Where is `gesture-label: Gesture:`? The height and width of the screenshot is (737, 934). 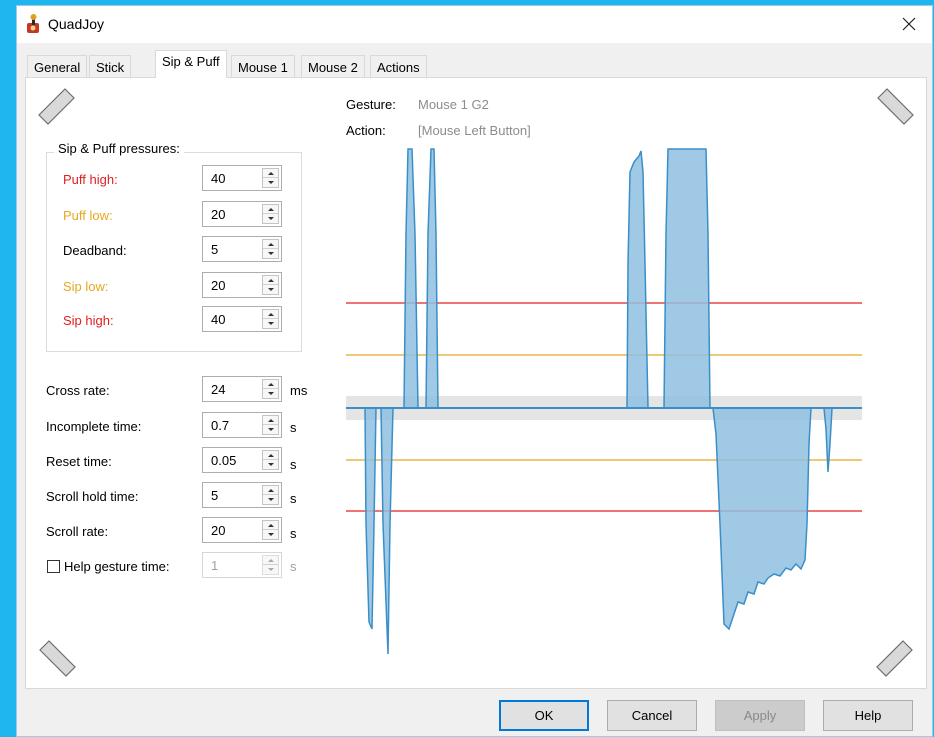 gesture-label: Gesture: is located at coordinates (371, 104).